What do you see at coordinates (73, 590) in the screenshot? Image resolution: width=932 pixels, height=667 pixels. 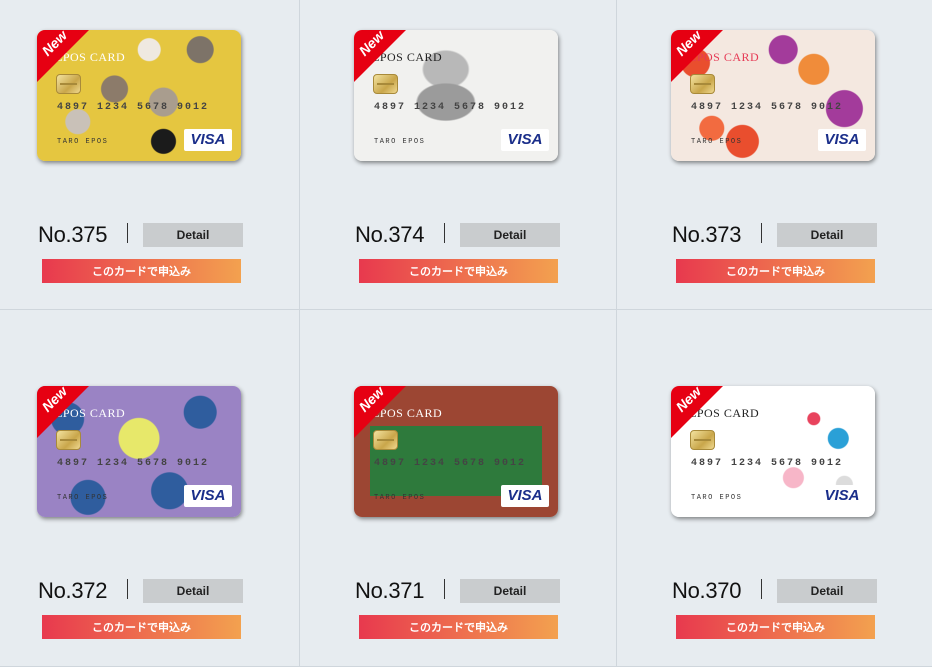 I see `card-design-number: No.372` at bounding box center [73, 590].